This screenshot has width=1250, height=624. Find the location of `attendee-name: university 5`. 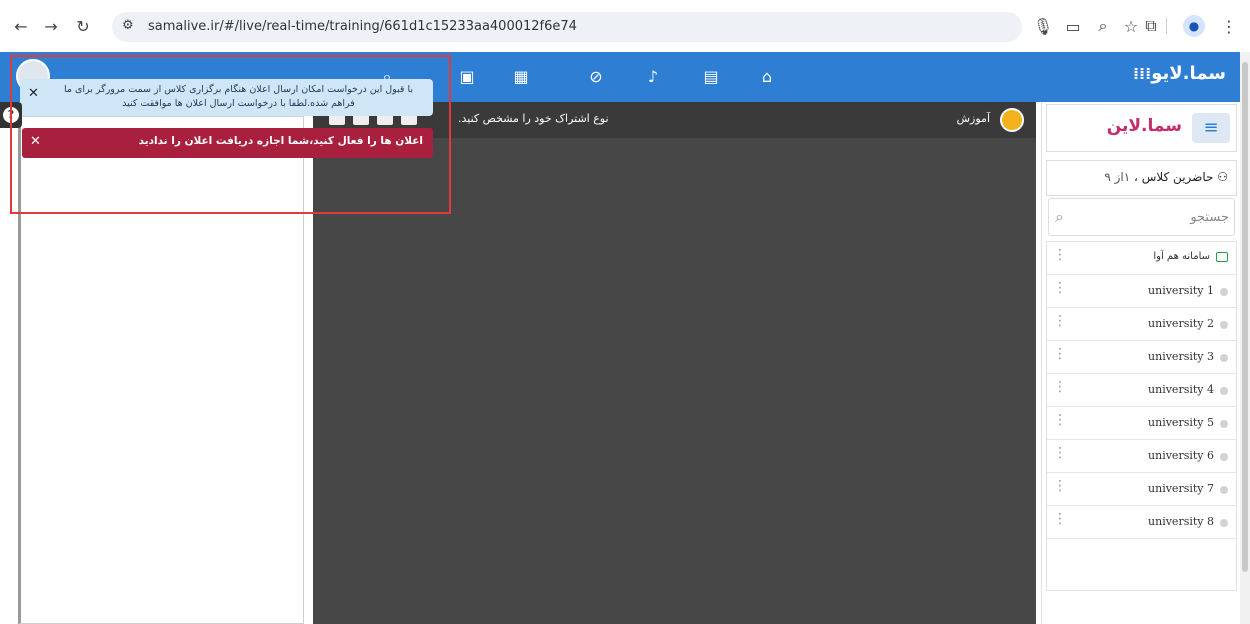

attendee-name: university 5 is located at coordinates (1181, 422).